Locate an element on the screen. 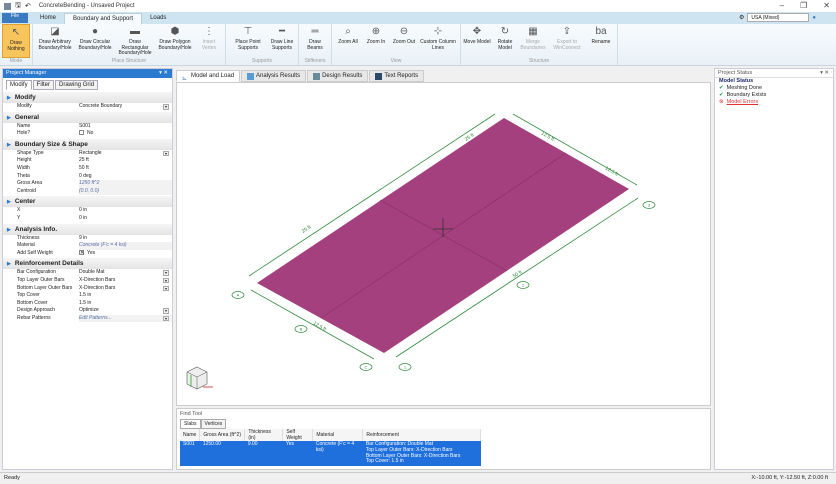  minimize-button: – is located at coordinates (782, 5).